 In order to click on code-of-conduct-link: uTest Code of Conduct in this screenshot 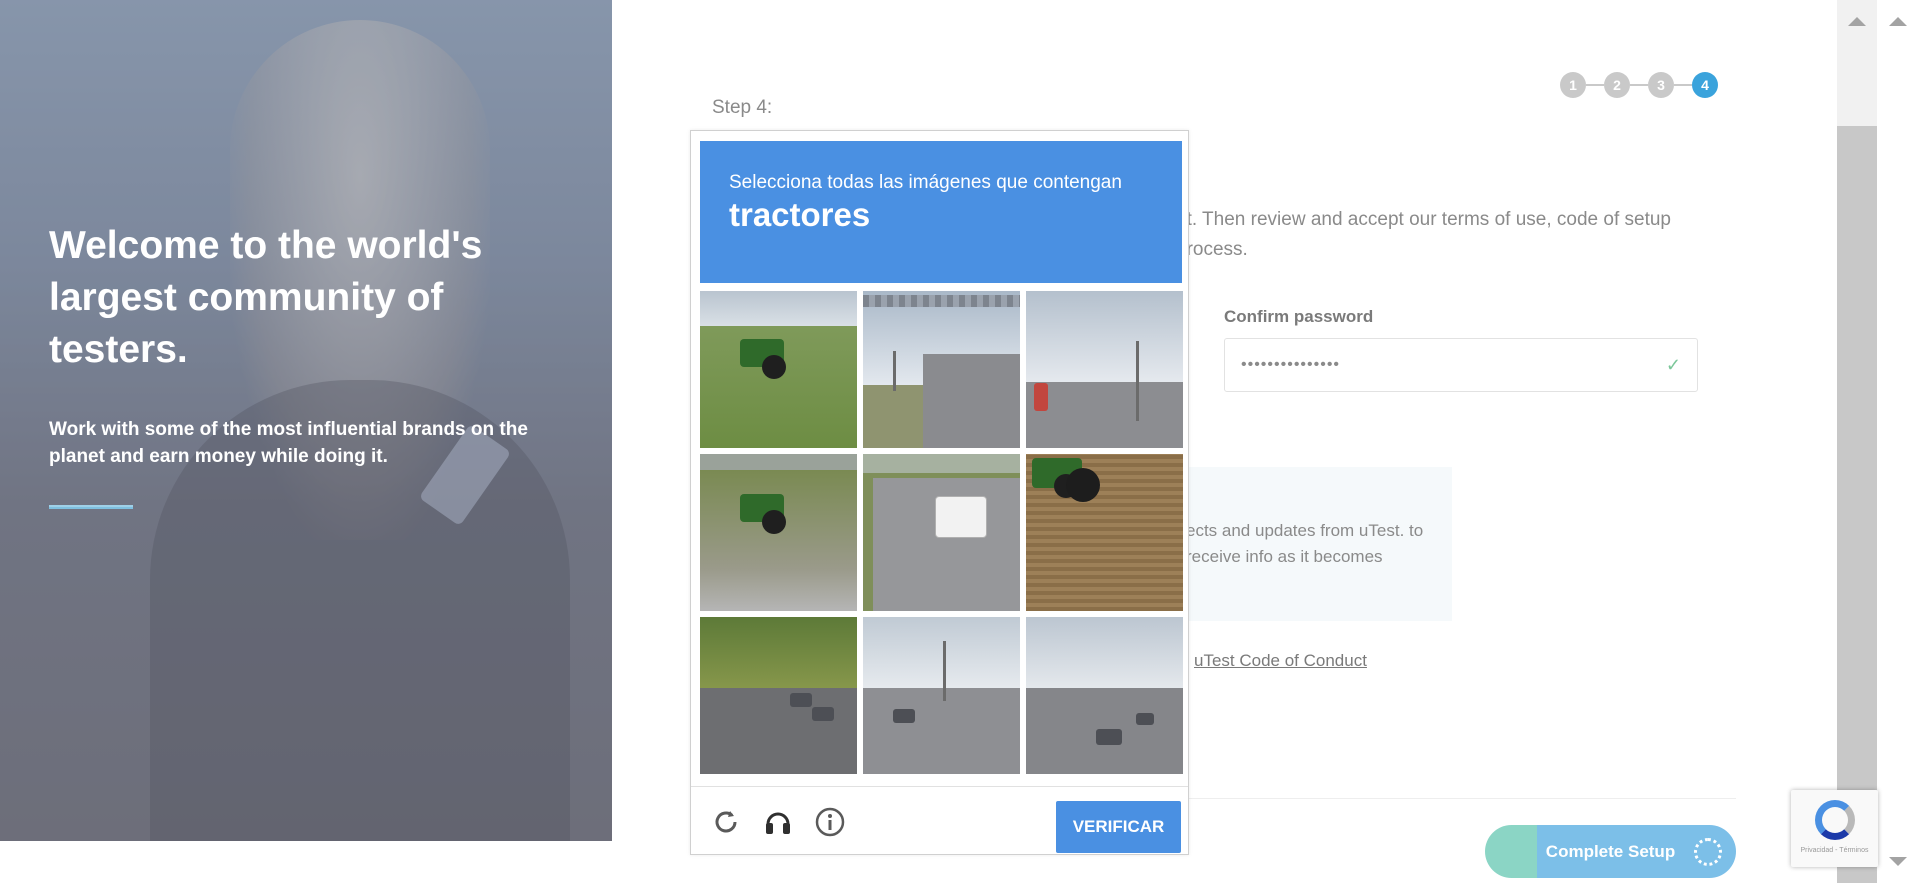, I will do `click(1280, 661)`.